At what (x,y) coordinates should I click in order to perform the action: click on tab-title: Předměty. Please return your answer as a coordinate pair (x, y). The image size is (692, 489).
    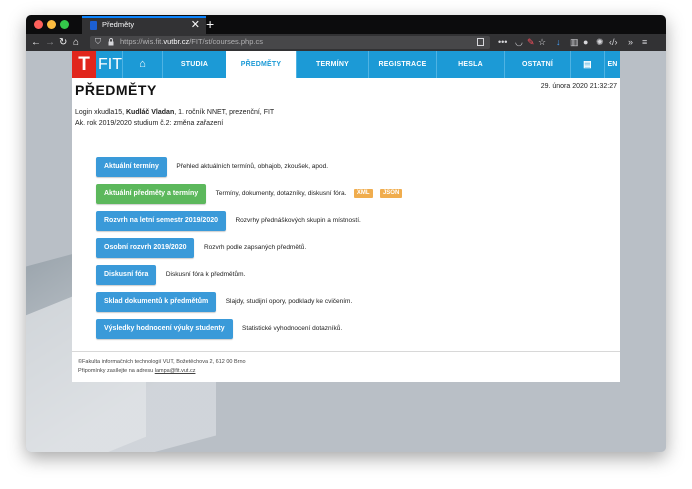
    Looking at the image, I should click on (118, 24).